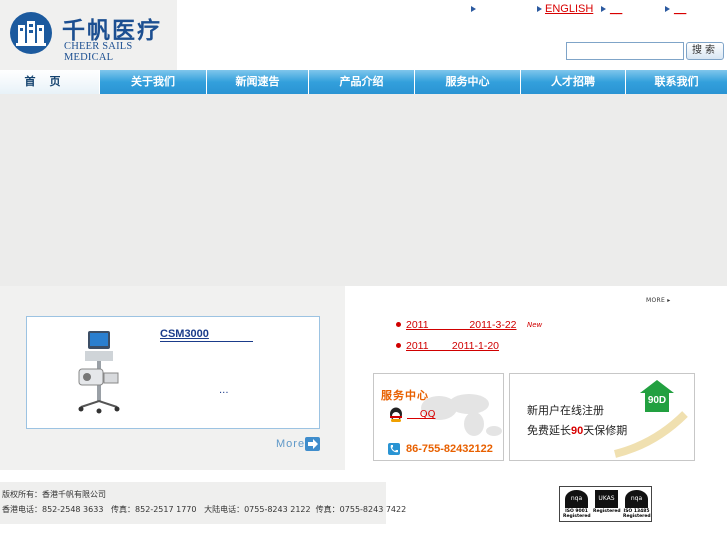 The height and width of the screenshot is (545, 727). Describe the element at coordinates (573, 82) in the screenshot. I see `nav-careers: 人才招聘` at that location.